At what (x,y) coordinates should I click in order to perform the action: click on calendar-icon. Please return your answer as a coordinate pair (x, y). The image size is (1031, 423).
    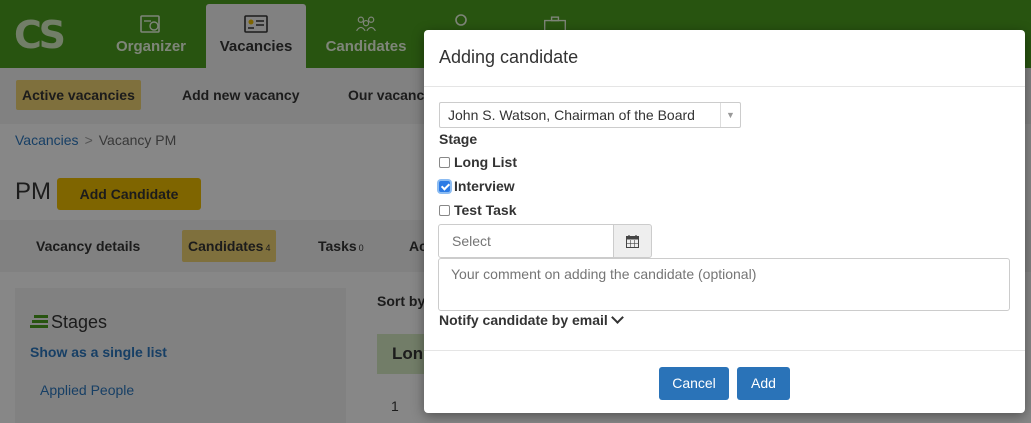
    Looking at the image, I should click on (632, 241).